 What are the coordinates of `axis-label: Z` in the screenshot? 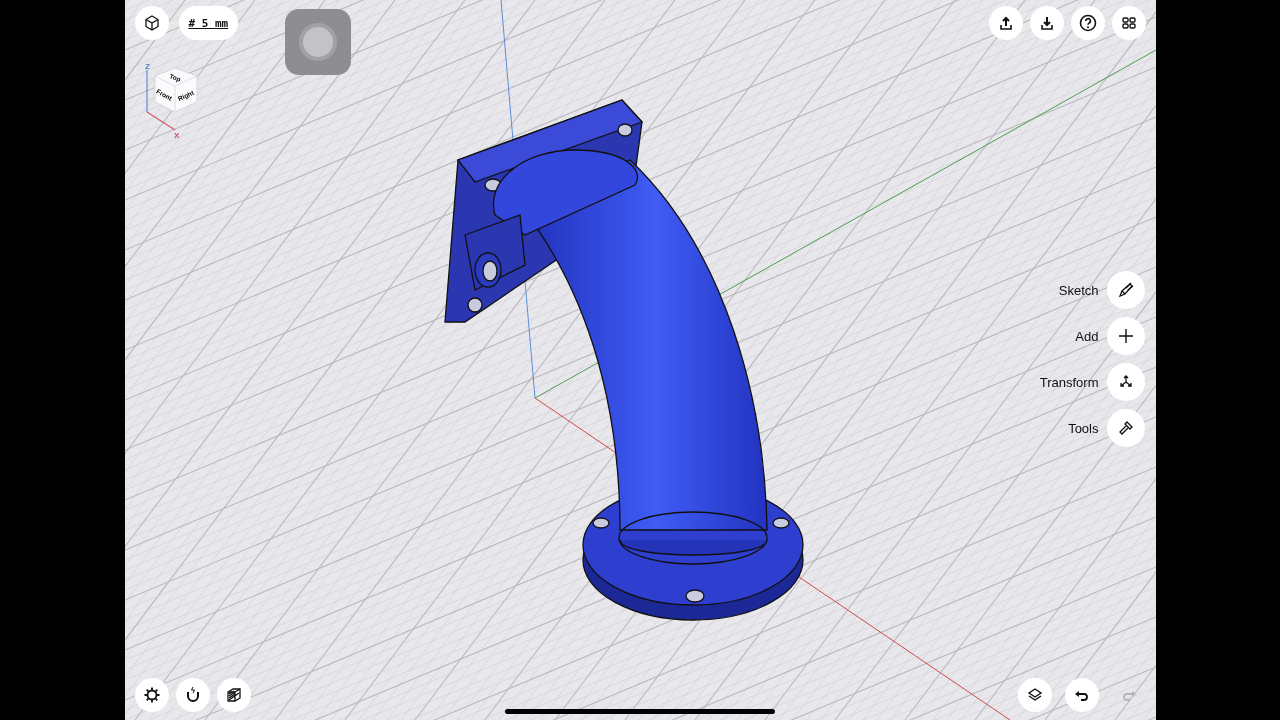 It's located at (147, 66).